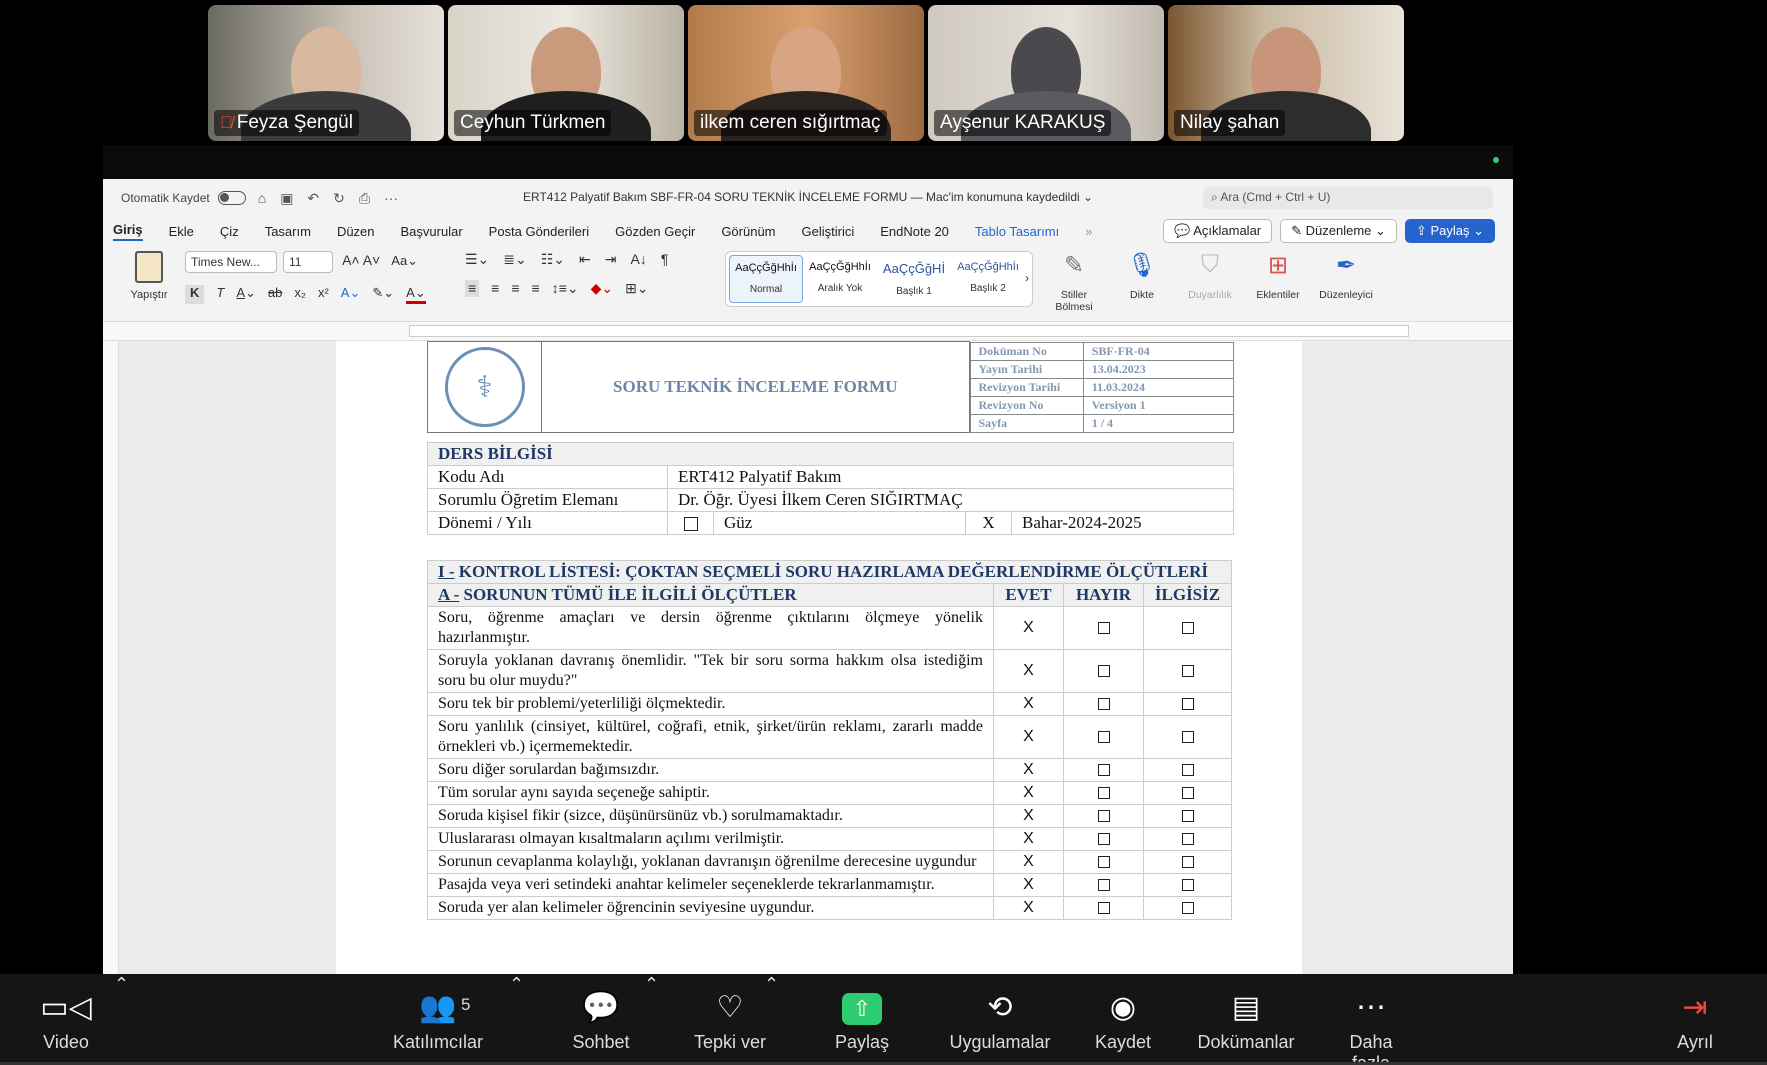 This screenshot has width=1767, height=1065. Describe the element at coordinates (308, 262) in the screenshot. I see `font-size-select: 11` at that location.